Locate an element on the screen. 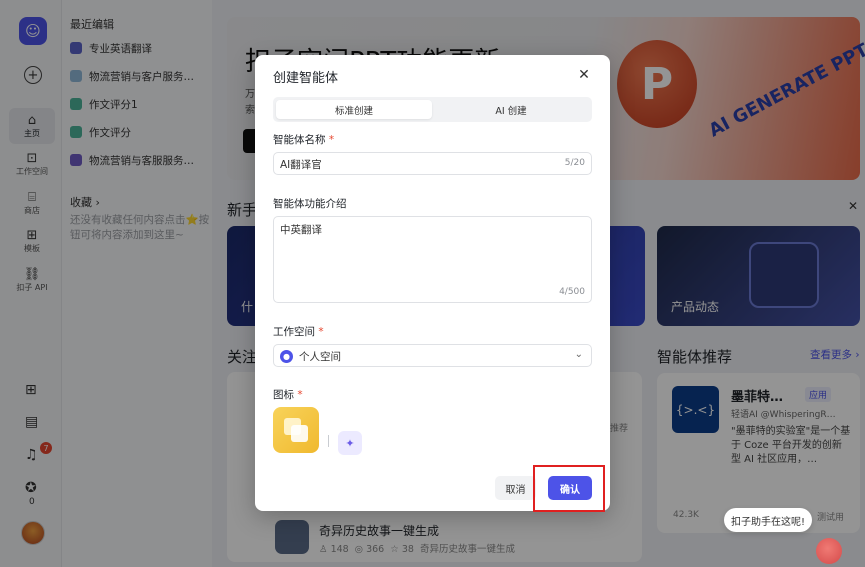 The image size is (865, 567). agent-name-value: AI翻译官 is located at coordinates (301, 165).